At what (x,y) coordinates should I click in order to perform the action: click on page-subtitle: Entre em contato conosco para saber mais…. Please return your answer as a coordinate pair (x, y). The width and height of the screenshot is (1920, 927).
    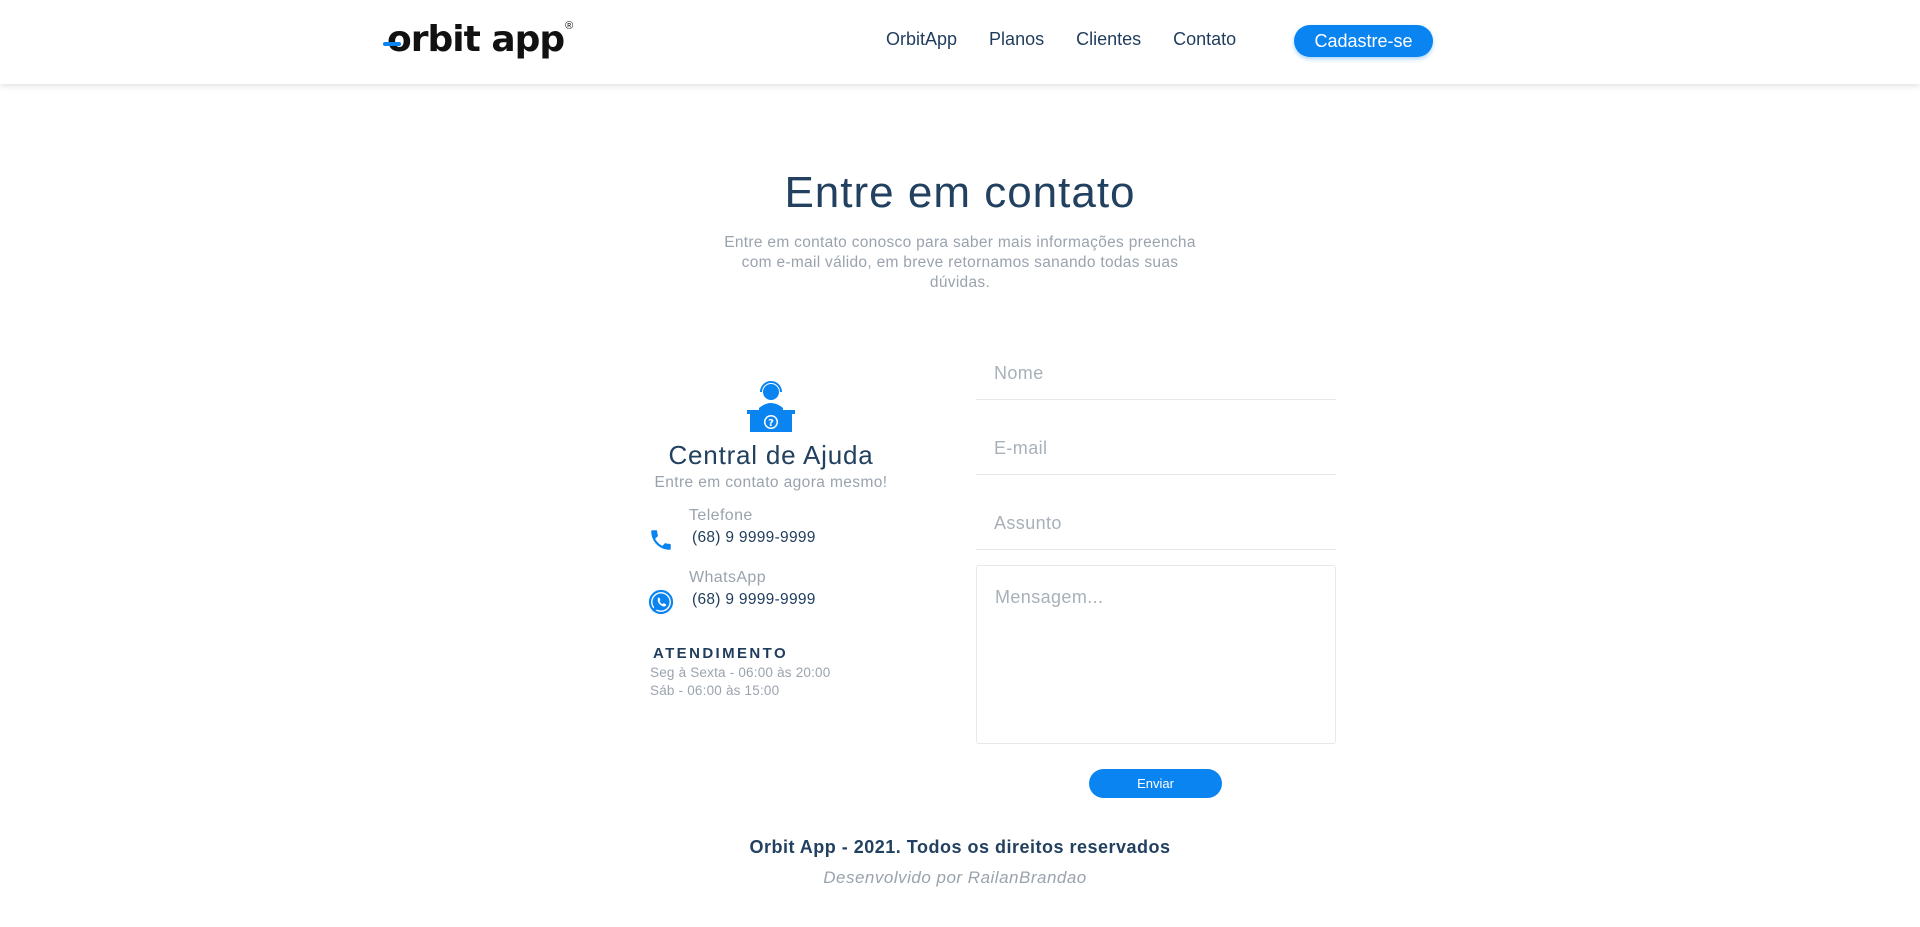
    Looking at the image, I should click on (960, 262).